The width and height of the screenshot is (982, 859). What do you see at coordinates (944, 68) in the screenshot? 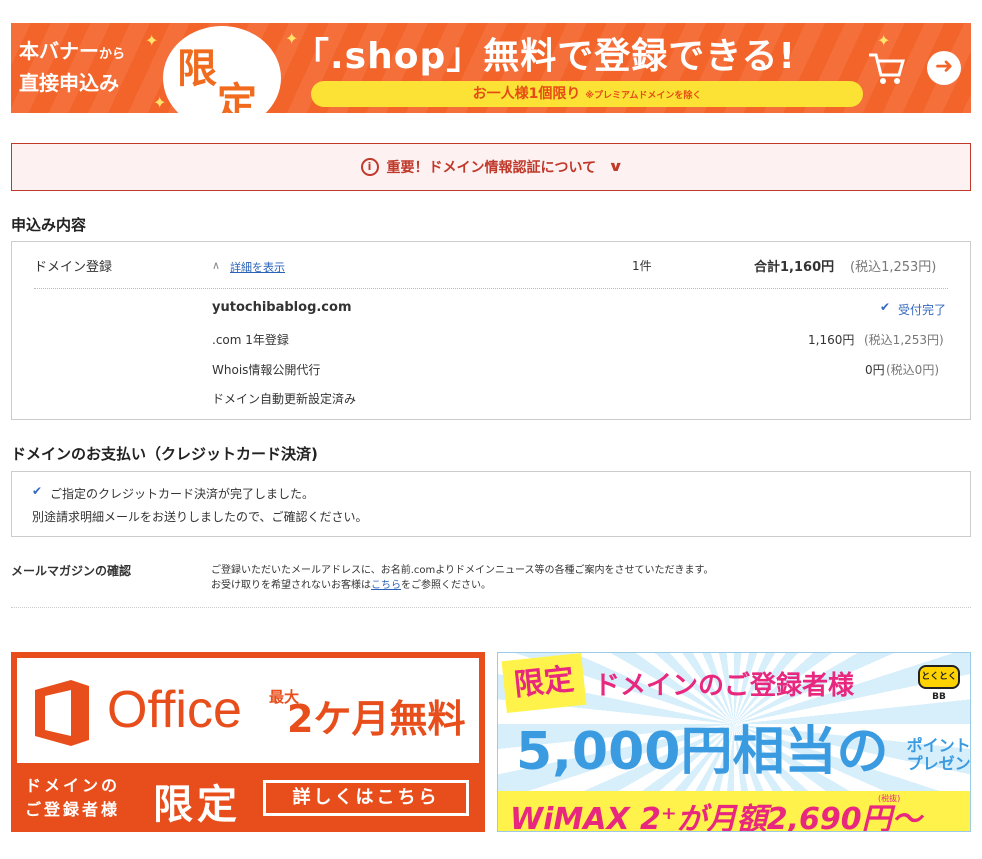
I see `arrow-right-icon: ➜` at bounding box center [944, 68].